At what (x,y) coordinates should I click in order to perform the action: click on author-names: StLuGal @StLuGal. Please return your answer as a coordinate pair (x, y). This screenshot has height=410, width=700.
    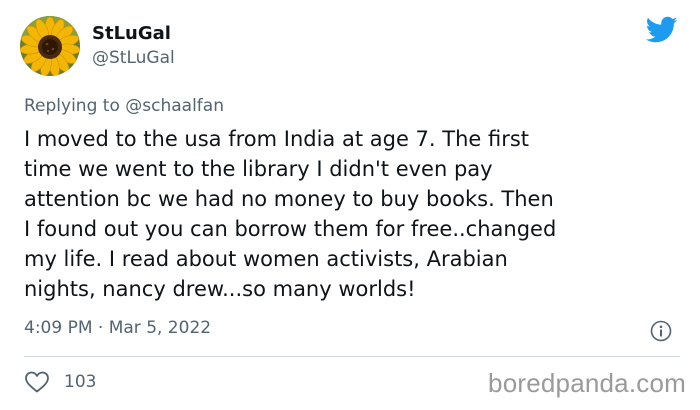
    Looking at the image, I should click on (133, 46).